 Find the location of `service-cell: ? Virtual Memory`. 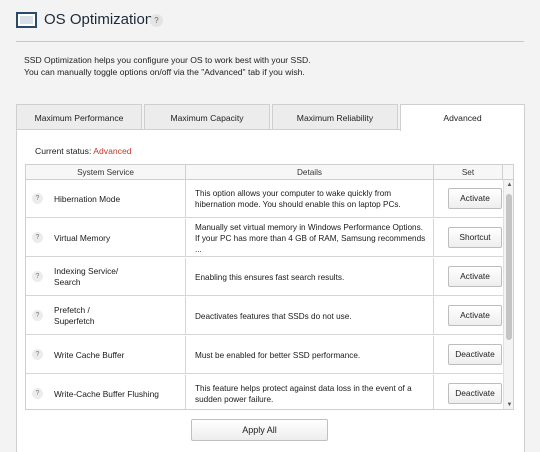

service-cell: ? Virtual Memory is located at coordinates (106, 238).